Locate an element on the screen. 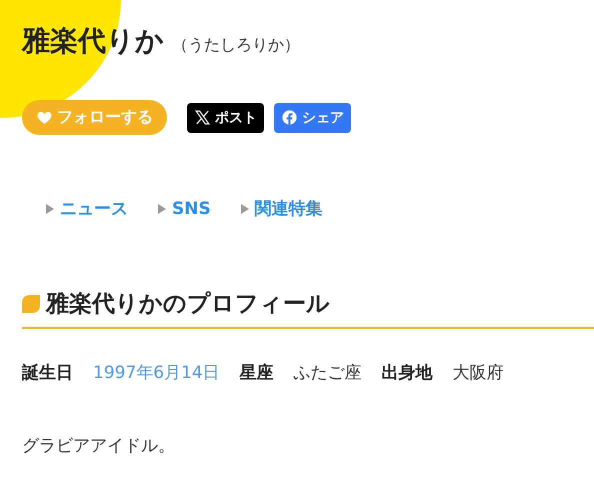  nav-link: ニュース is located at coordinates (87, 208).